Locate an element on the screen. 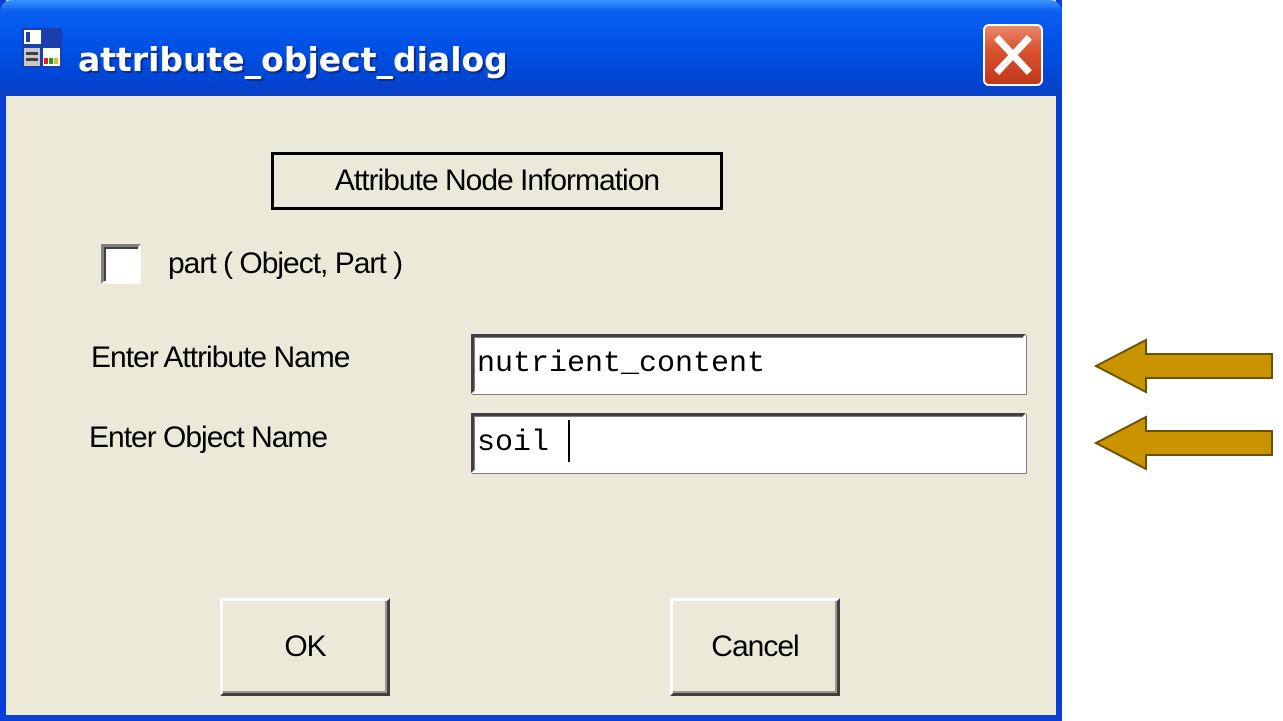 The width and height of the screenshot is (1283, 721). app-icon is located at coordinates (42, 48).